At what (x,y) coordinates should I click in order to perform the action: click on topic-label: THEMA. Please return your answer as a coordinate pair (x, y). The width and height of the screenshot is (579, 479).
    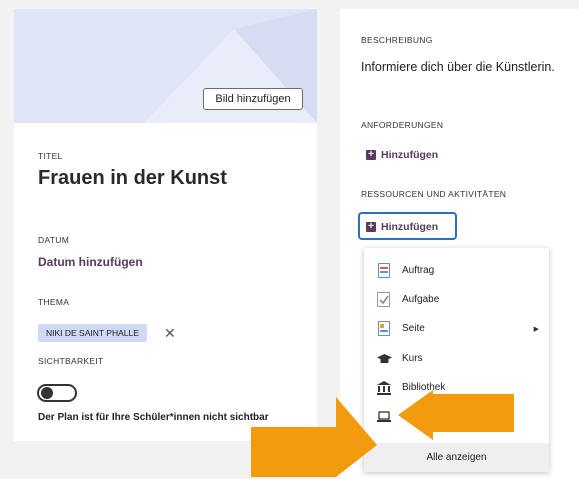
    Looking at the image, I should click on (54, 302).